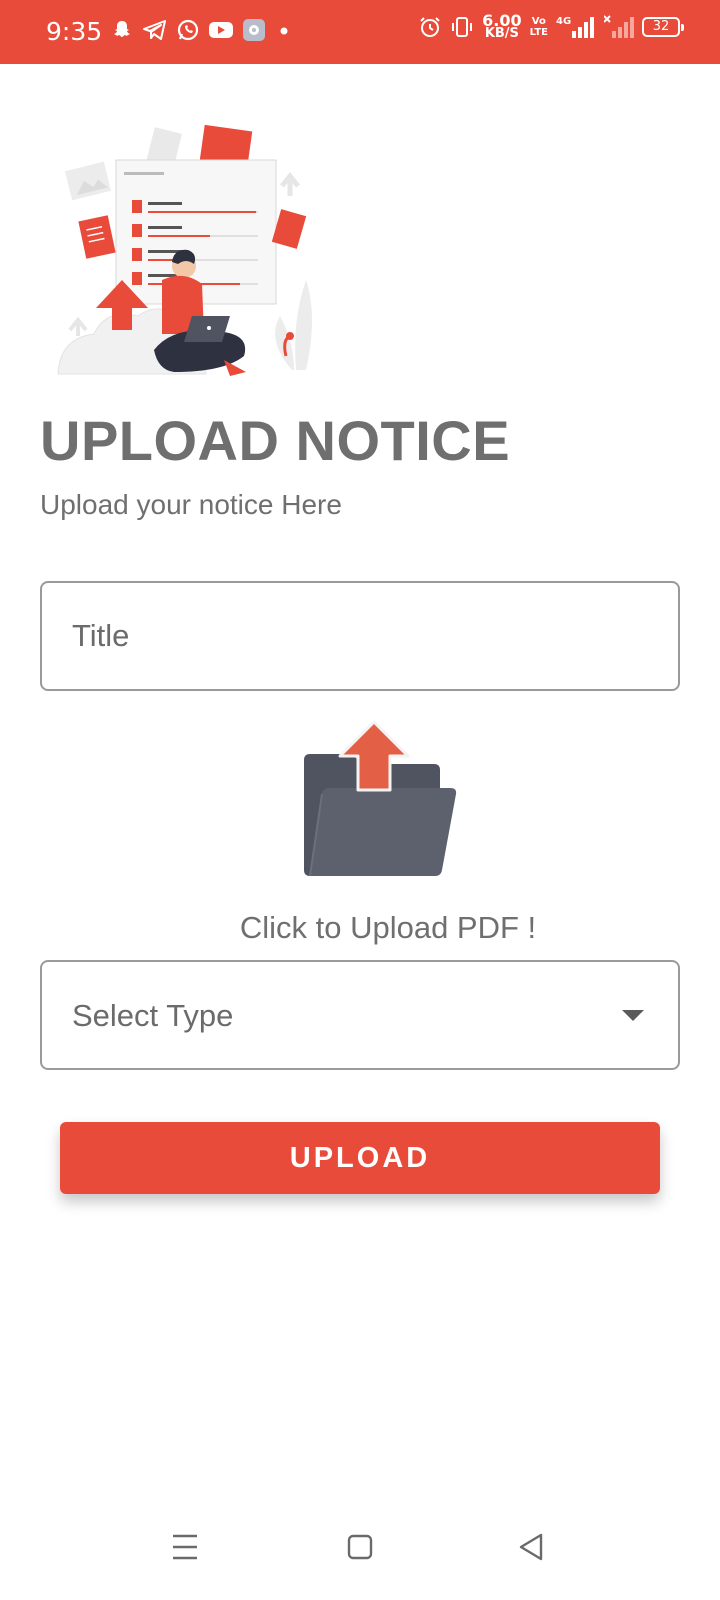 The width and height of the screenshot is (720, 1600). What do you see at coordinates (153, 1015) in the screenshot?
I see `type-select-value: Select Type` at bounding box center [153, 1015].